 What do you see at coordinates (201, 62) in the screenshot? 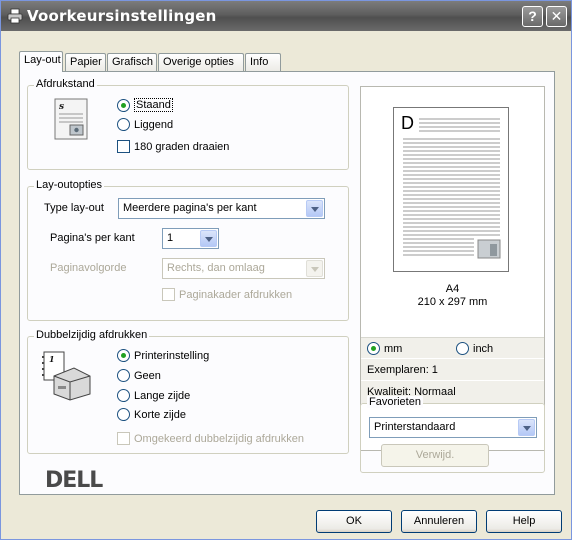
I see `tab-other-options: Overige opties` at bounding box center [201, 62].